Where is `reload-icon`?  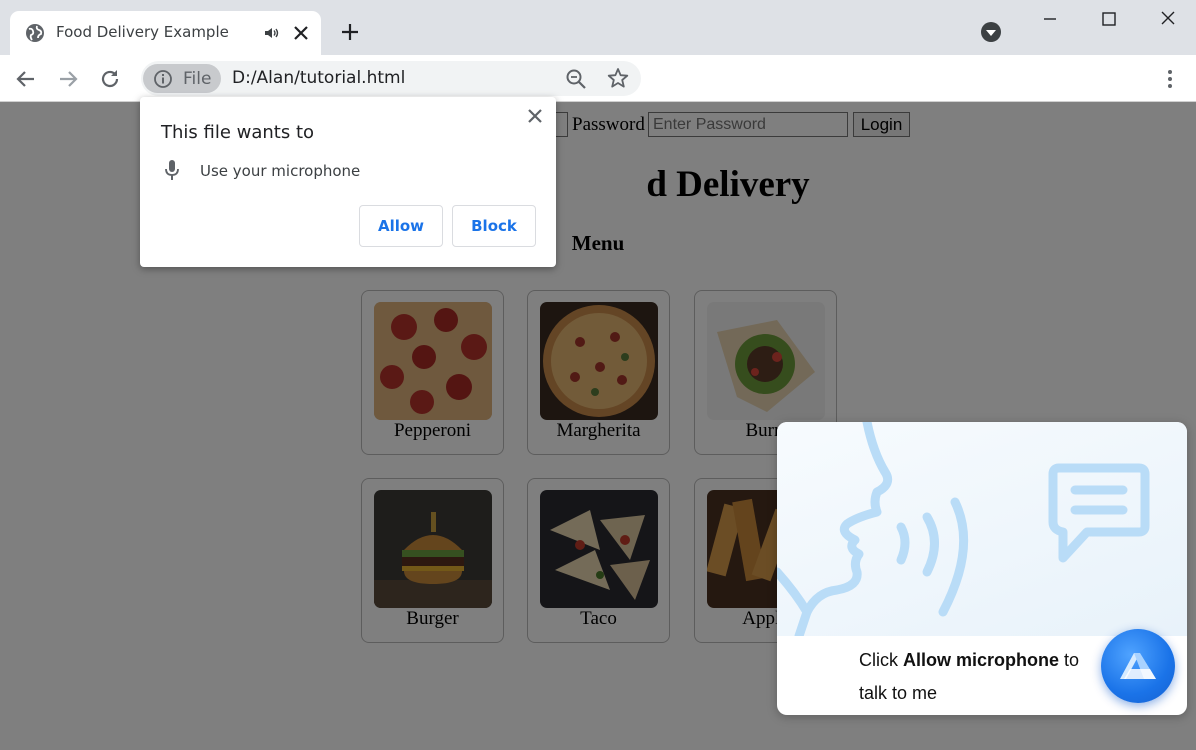
reload-icon is located at coordinates (110, 79).